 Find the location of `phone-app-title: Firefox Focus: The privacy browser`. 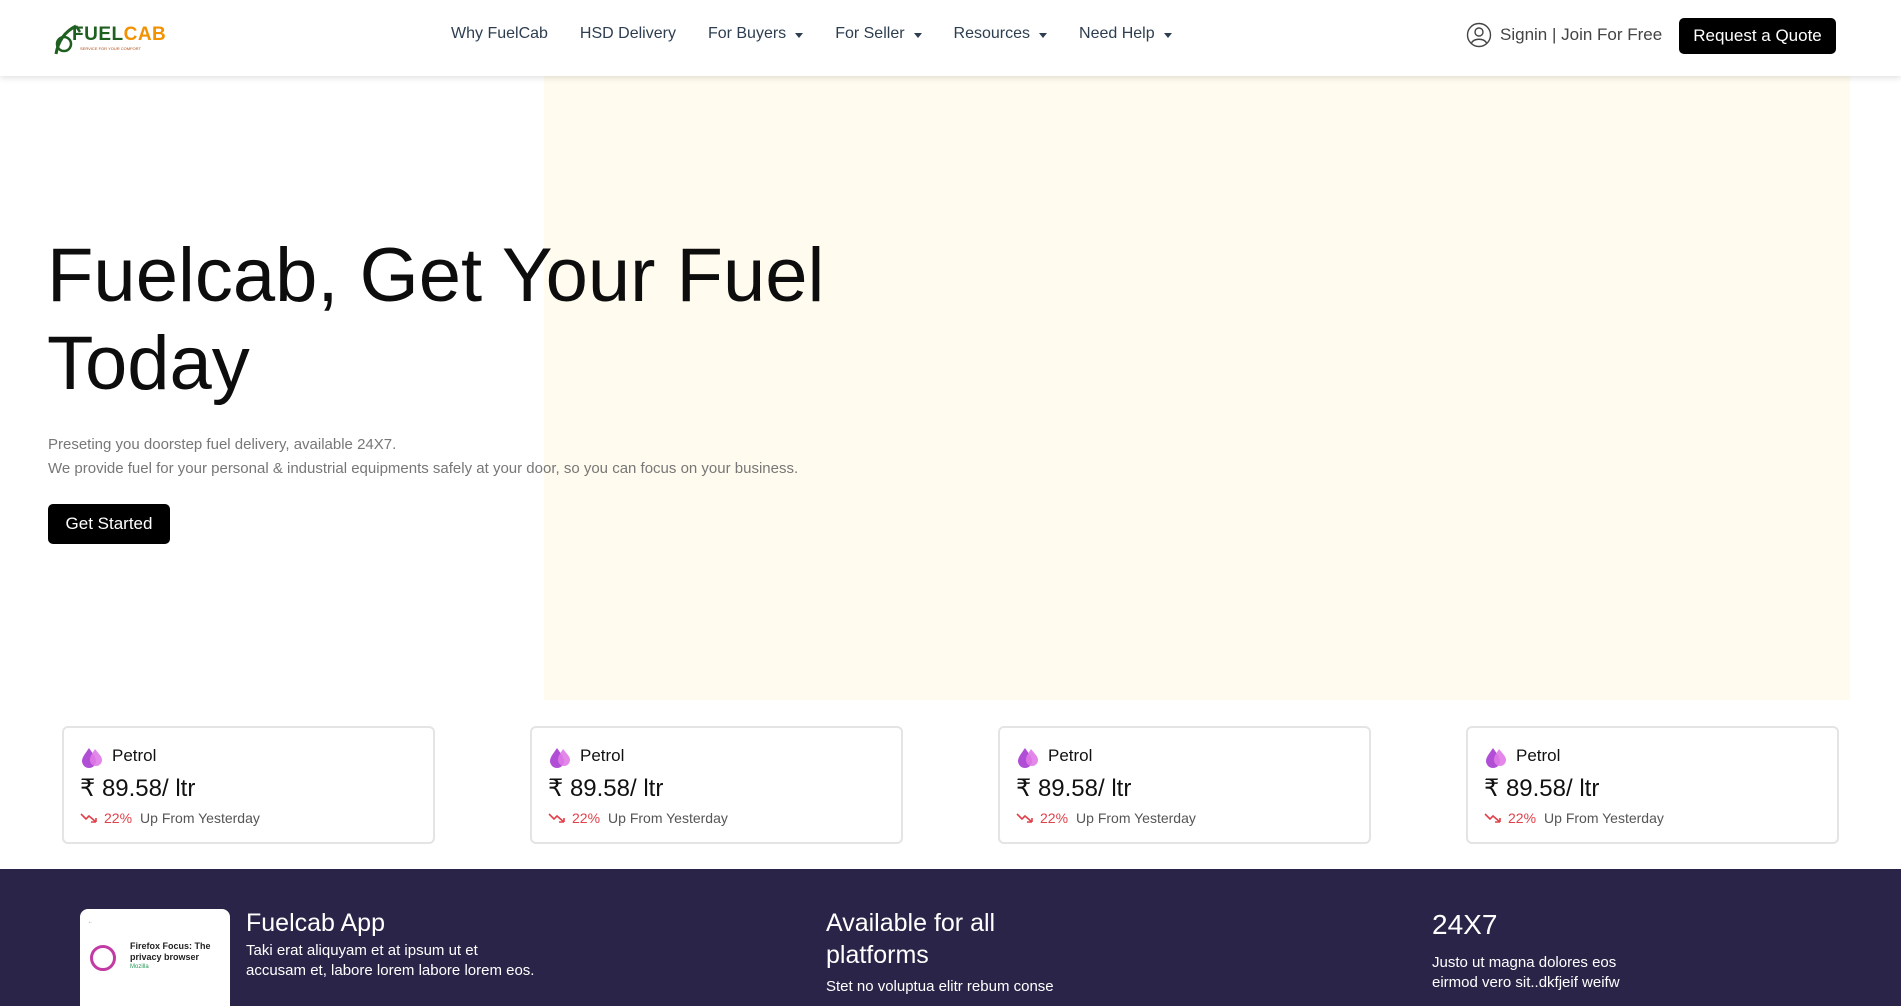

phone-app-title: Firefox Focus: The privacy browser is located at coordinates (170, 951).